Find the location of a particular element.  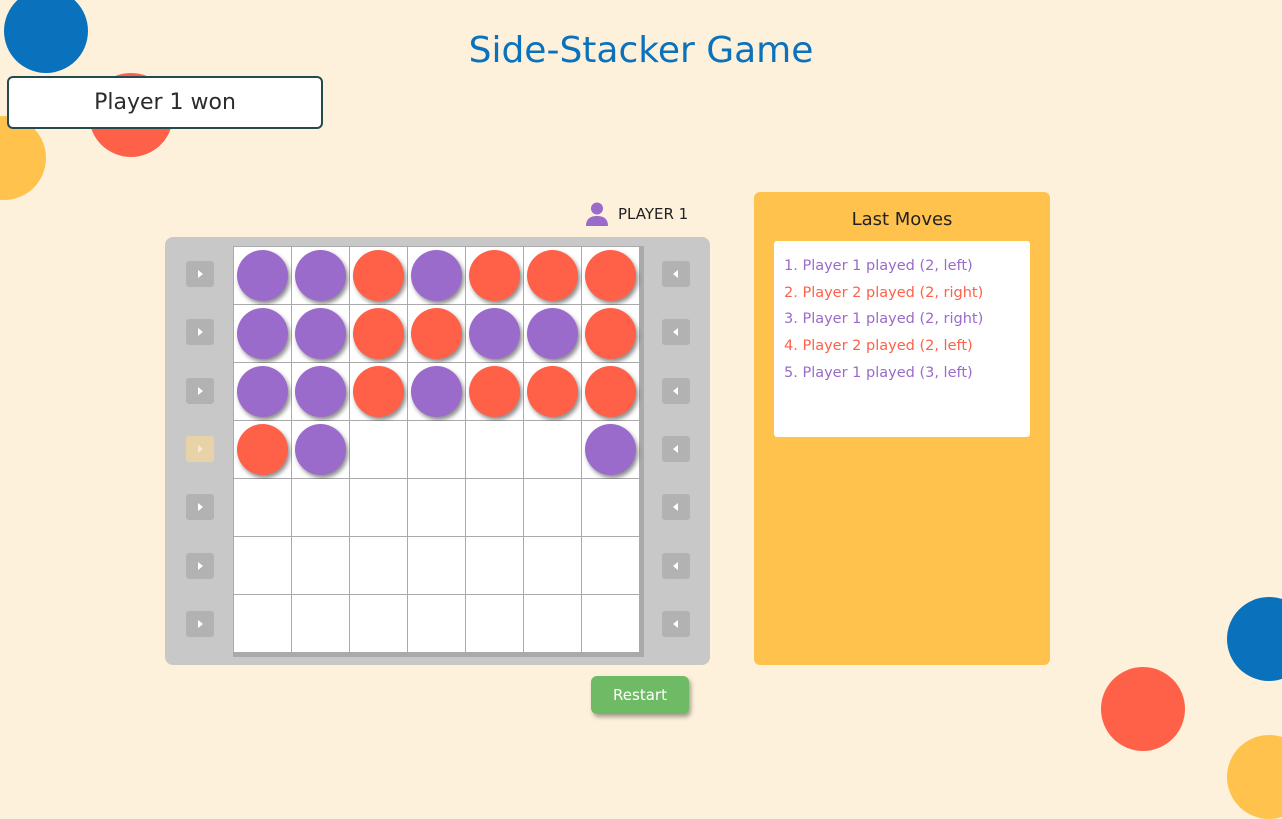

decor-circle-red-bottom is located at coordinates (1143, 709).